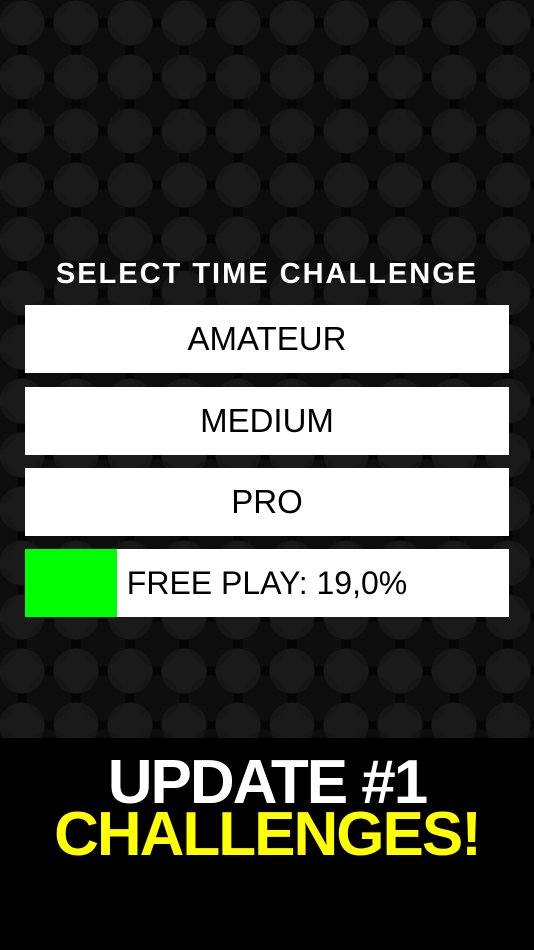 The image size is (534, 950). I want to click on pro-button-label: PRO, so click(267, 501).